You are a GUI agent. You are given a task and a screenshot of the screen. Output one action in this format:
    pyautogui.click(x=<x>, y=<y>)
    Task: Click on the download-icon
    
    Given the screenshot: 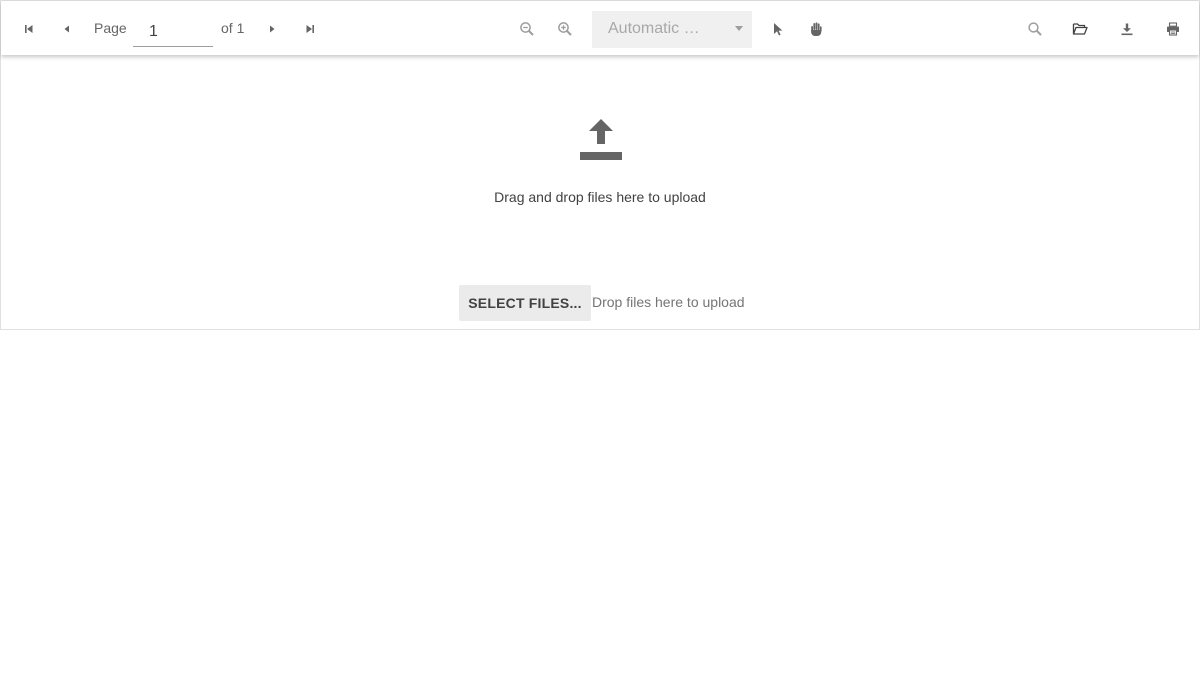 What is the action you would take?
    pyautogui.click(x=1127, y=29)
    